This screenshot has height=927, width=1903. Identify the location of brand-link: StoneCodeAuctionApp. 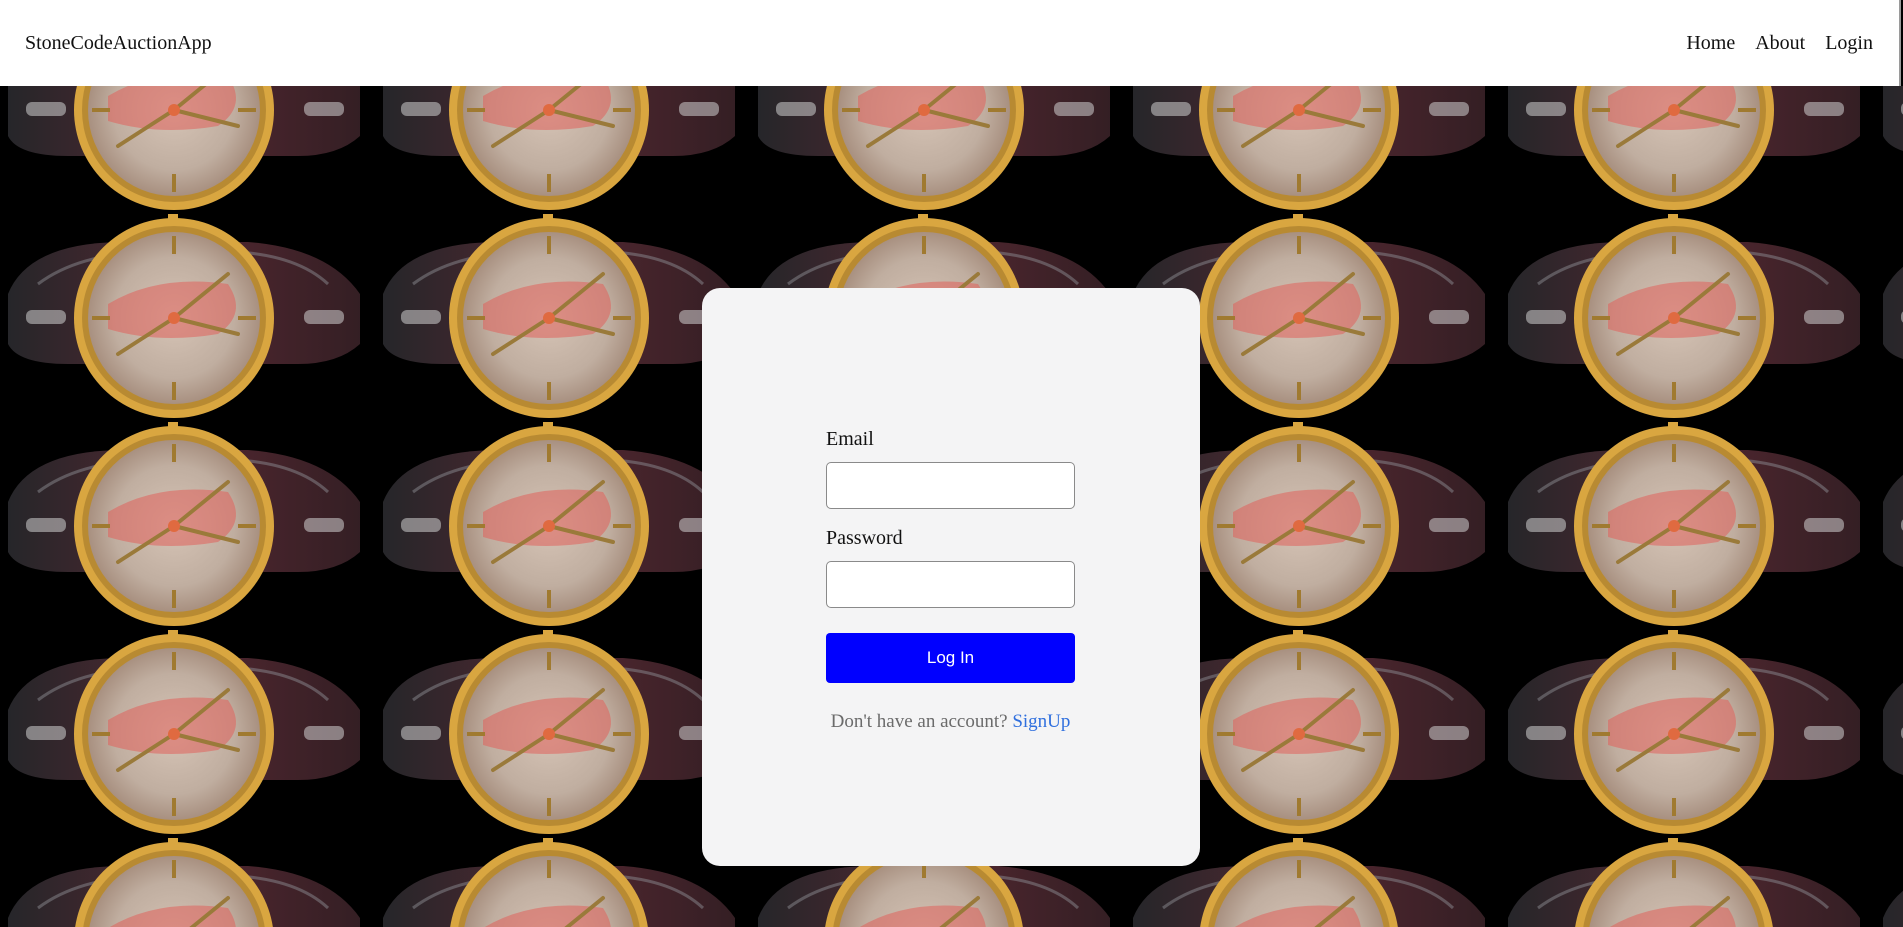
(118, 43).